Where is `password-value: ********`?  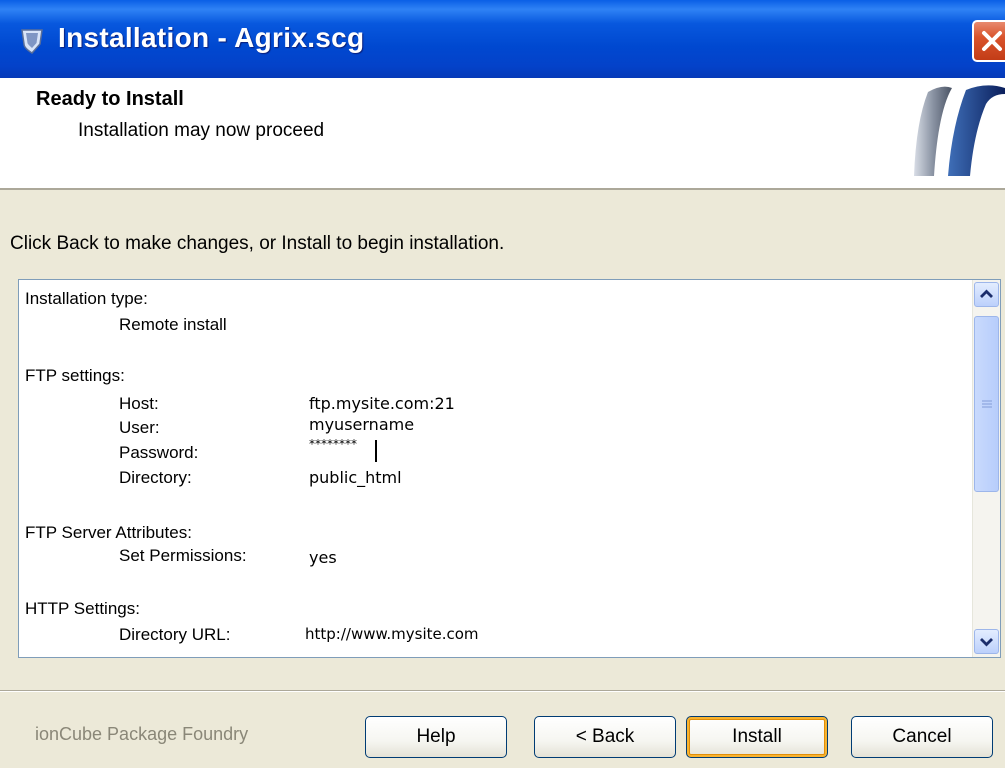 password-value: ******** is located at coordinates (333, 444).